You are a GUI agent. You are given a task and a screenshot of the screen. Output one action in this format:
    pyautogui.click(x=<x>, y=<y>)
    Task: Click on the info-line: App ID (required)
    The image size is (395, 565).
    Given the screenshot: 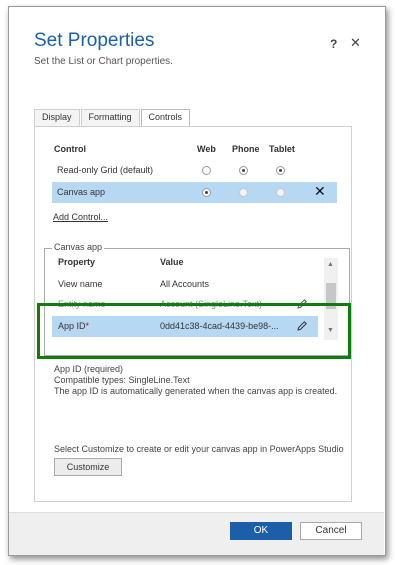 What is the action you would take?
    pyautogui.click(x=89, y=369)
    